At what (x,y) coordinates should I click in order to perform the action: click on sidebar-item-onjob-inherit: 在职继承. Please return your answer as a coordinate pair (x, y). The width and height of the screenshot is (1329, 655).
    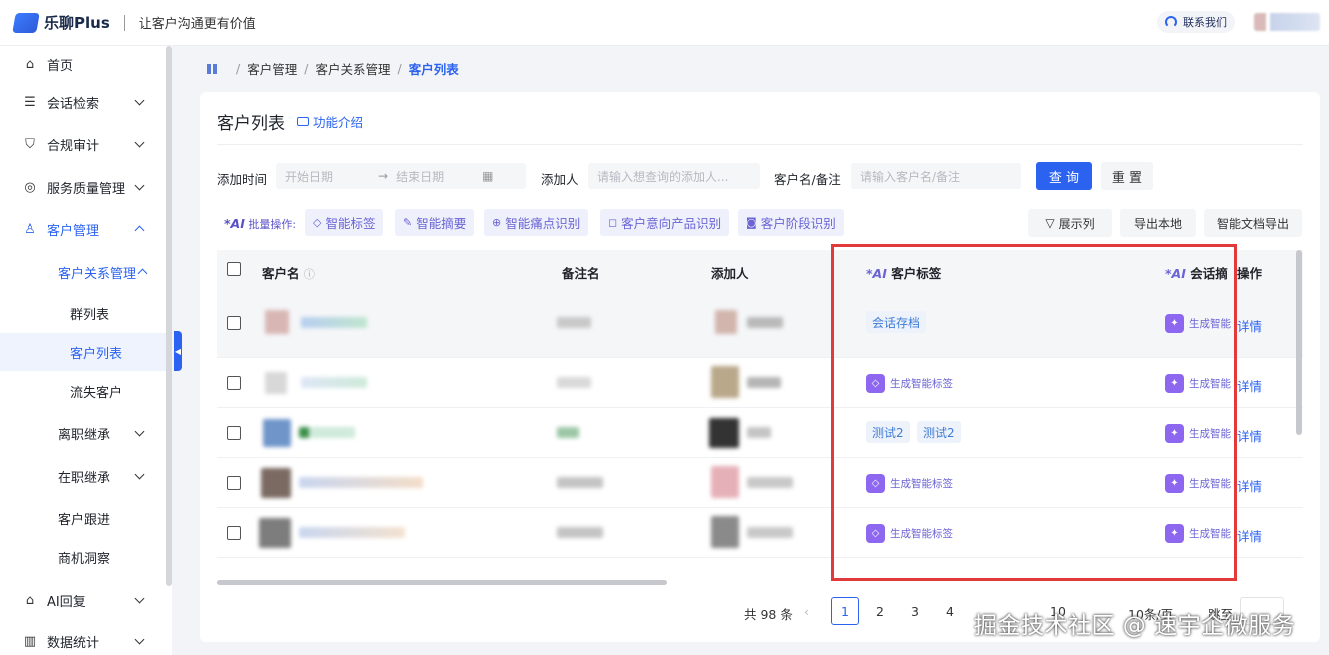
    Looking at the image, I should click on (83, 476).